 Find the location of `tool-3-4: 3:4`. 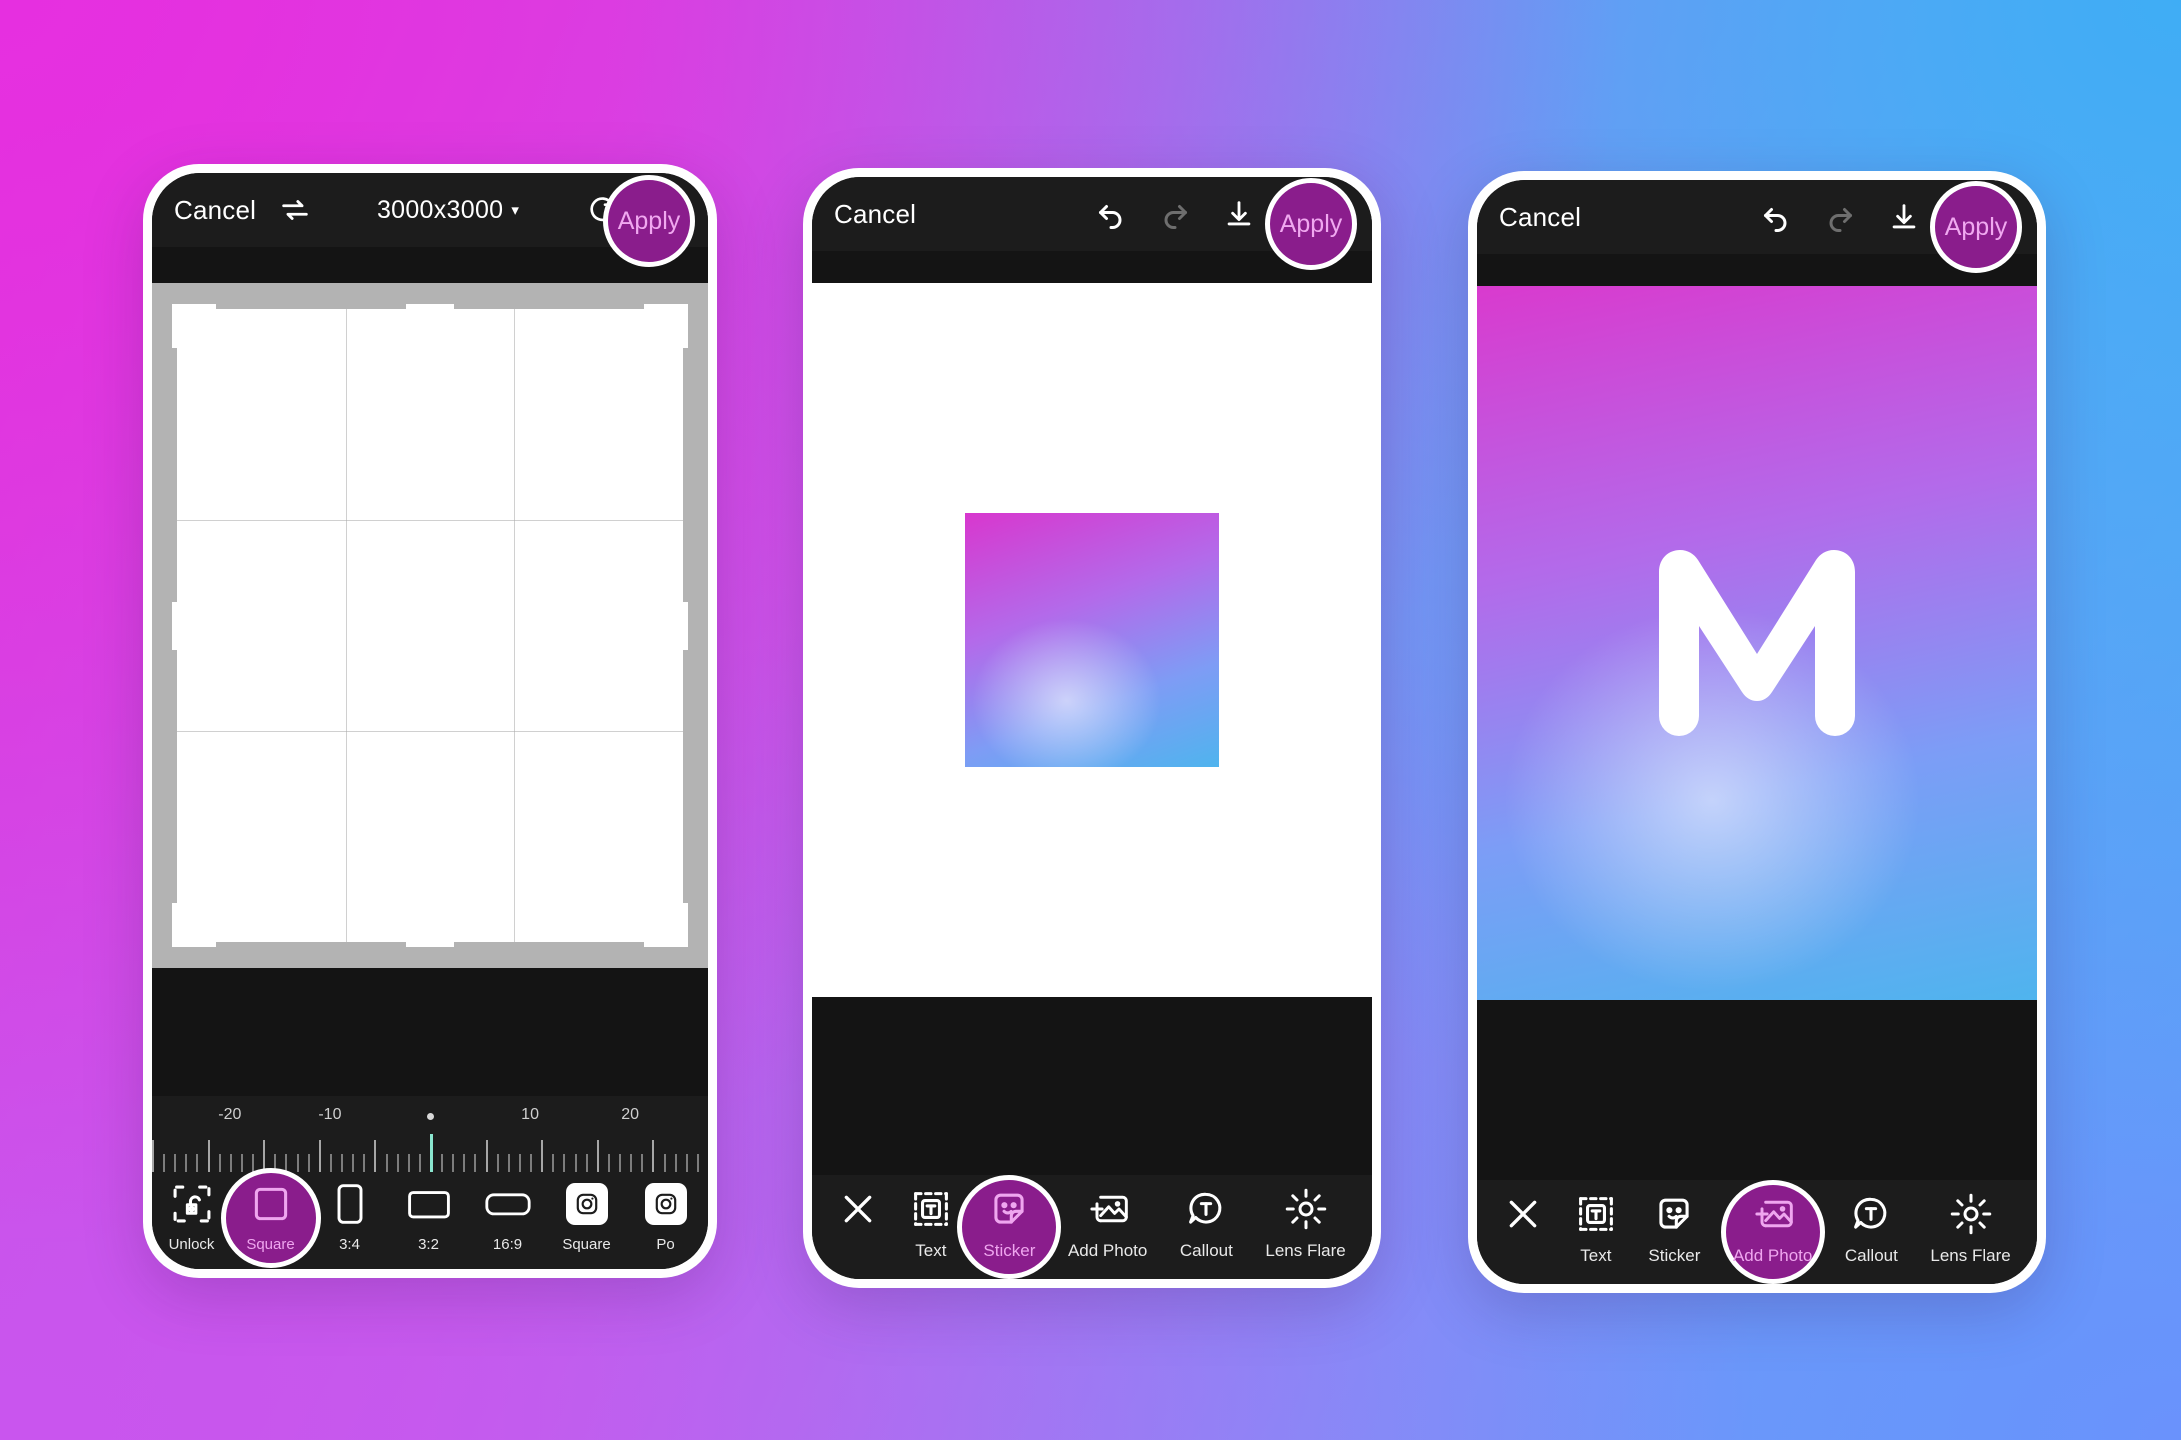

tool-3-4: 3:4 is located at coordinates (349, 1216).